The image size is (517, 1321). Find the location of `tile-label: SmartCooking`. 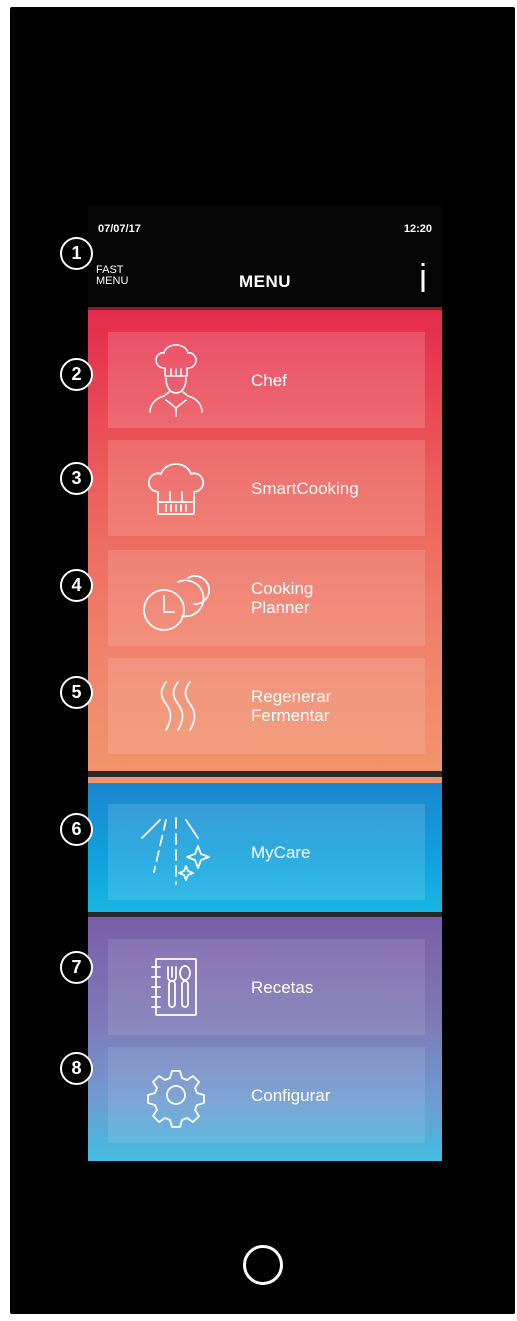

tile-label: SmartCooking is located at coordinates (305, 488).